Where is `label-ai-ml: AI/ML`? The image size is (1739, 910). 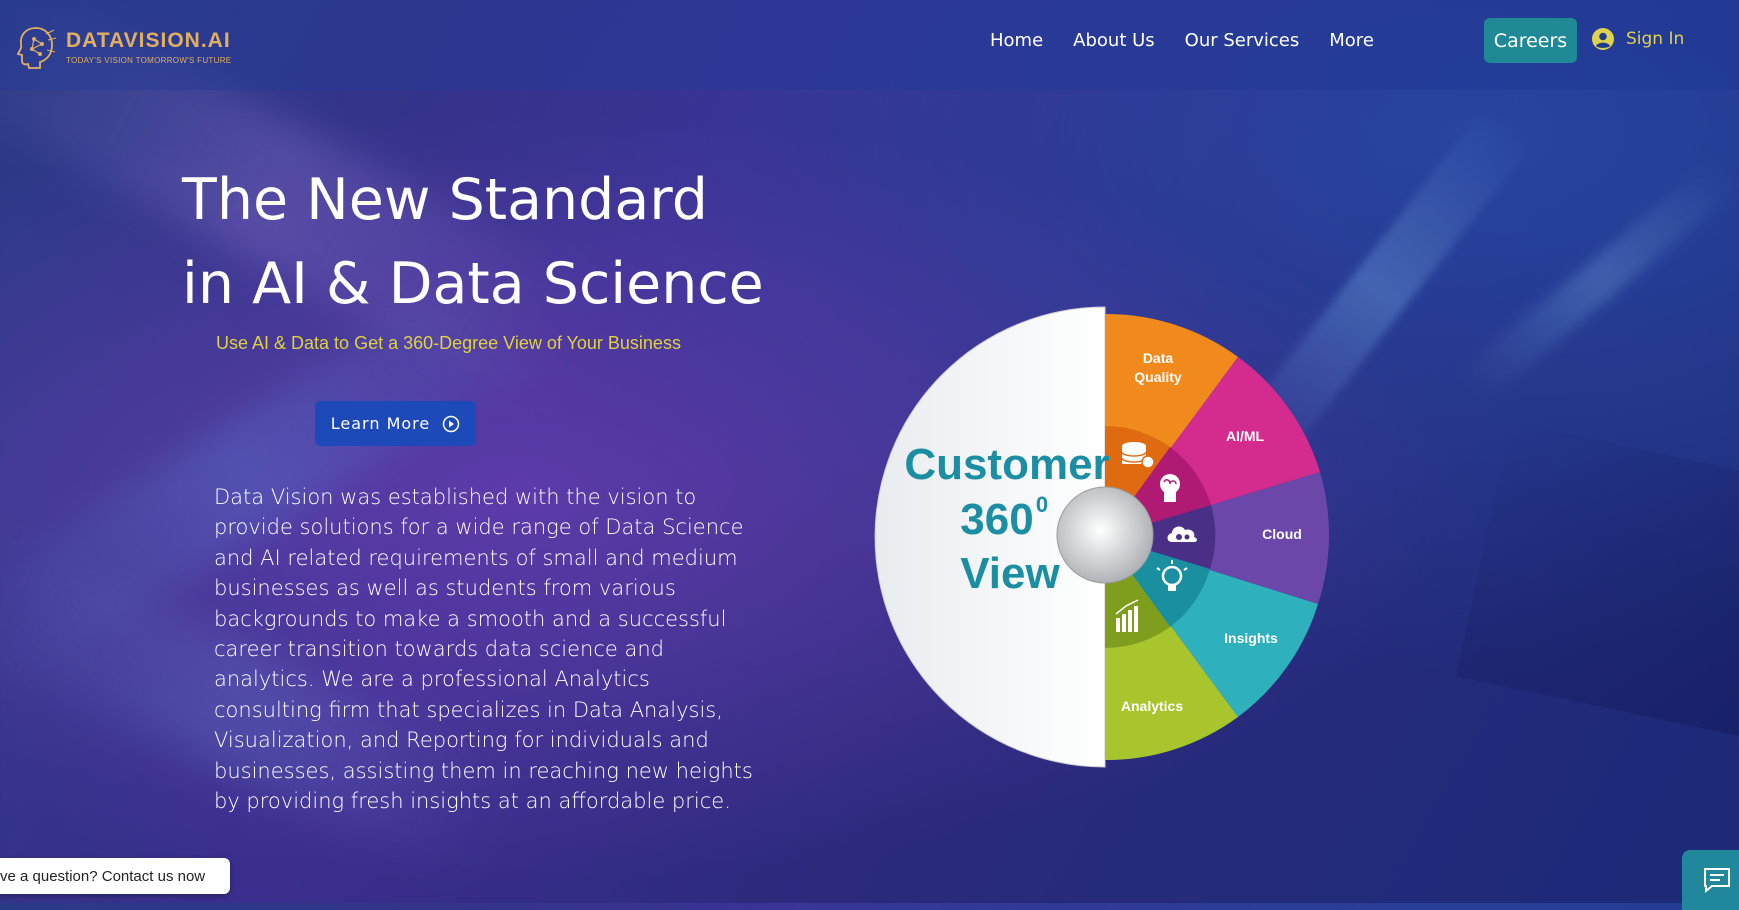
label-ai-ml: AI/ML is located at coordinates (1245, 436).